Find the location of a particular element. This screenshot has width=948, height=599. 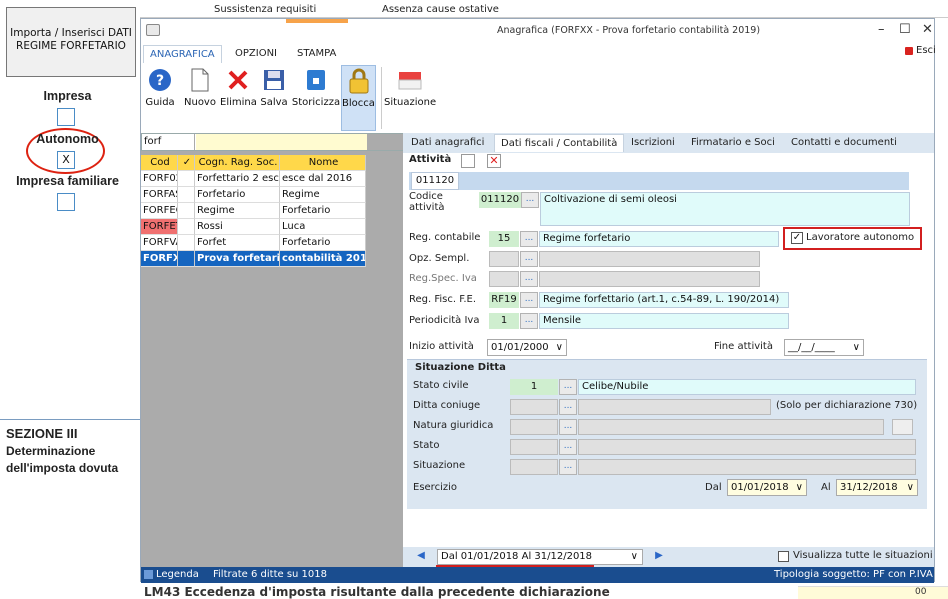

impresa-checkbox is located at coordinates (66, 117).